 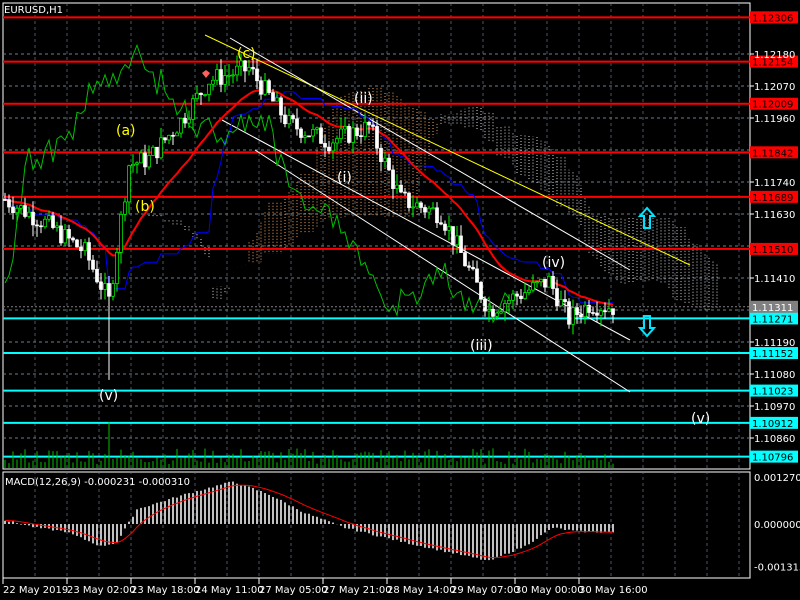 What do you see at coordinates (647, 217) in the screenshot?
I see `arrow-up-icon` at bounding box center [647, 217].